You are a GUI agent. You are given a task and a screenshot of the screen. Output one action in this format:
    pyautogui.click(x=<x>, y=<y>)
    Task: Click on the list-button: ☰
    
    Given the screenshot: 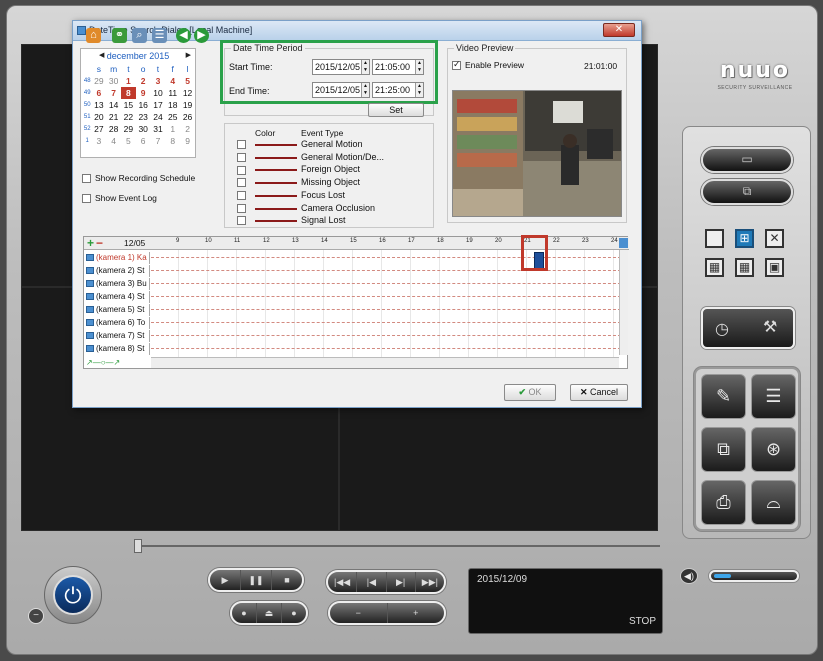 What is the action you would take?
    pyautogui.click(x=773, y=396)
    